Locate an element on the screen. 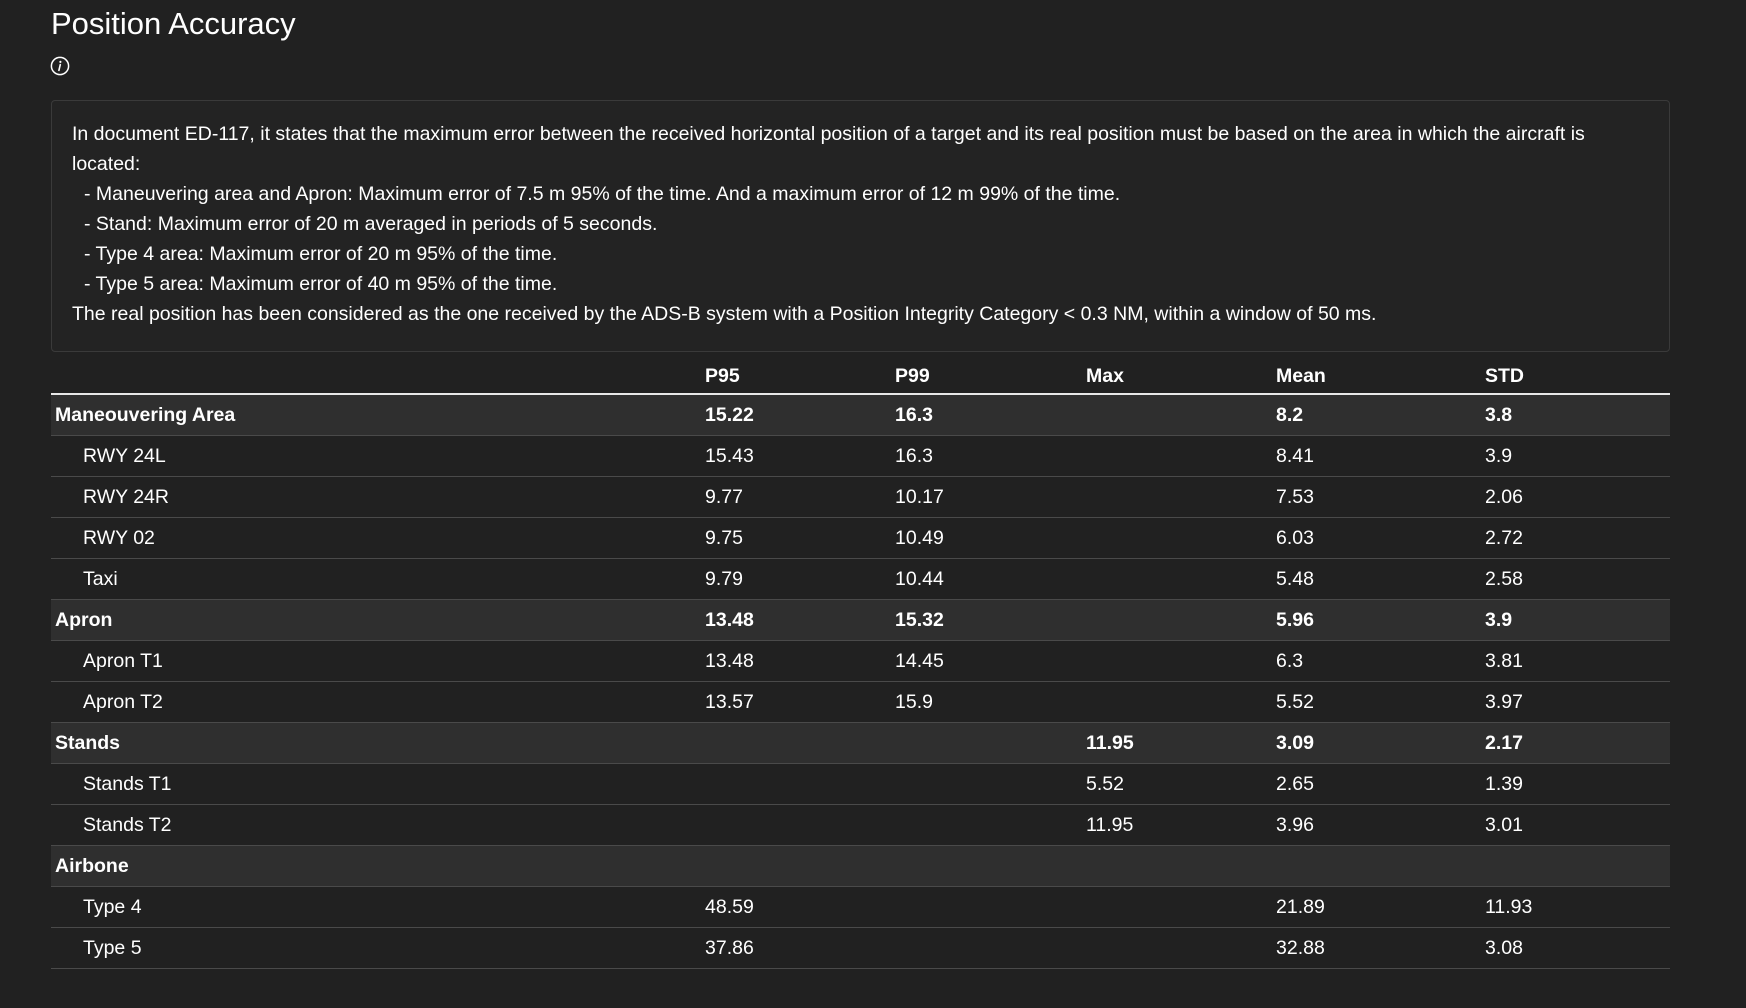 This screenshot has height=1008, width=1746. cell-p95: 13.57 is located at coordinates (800, 702).